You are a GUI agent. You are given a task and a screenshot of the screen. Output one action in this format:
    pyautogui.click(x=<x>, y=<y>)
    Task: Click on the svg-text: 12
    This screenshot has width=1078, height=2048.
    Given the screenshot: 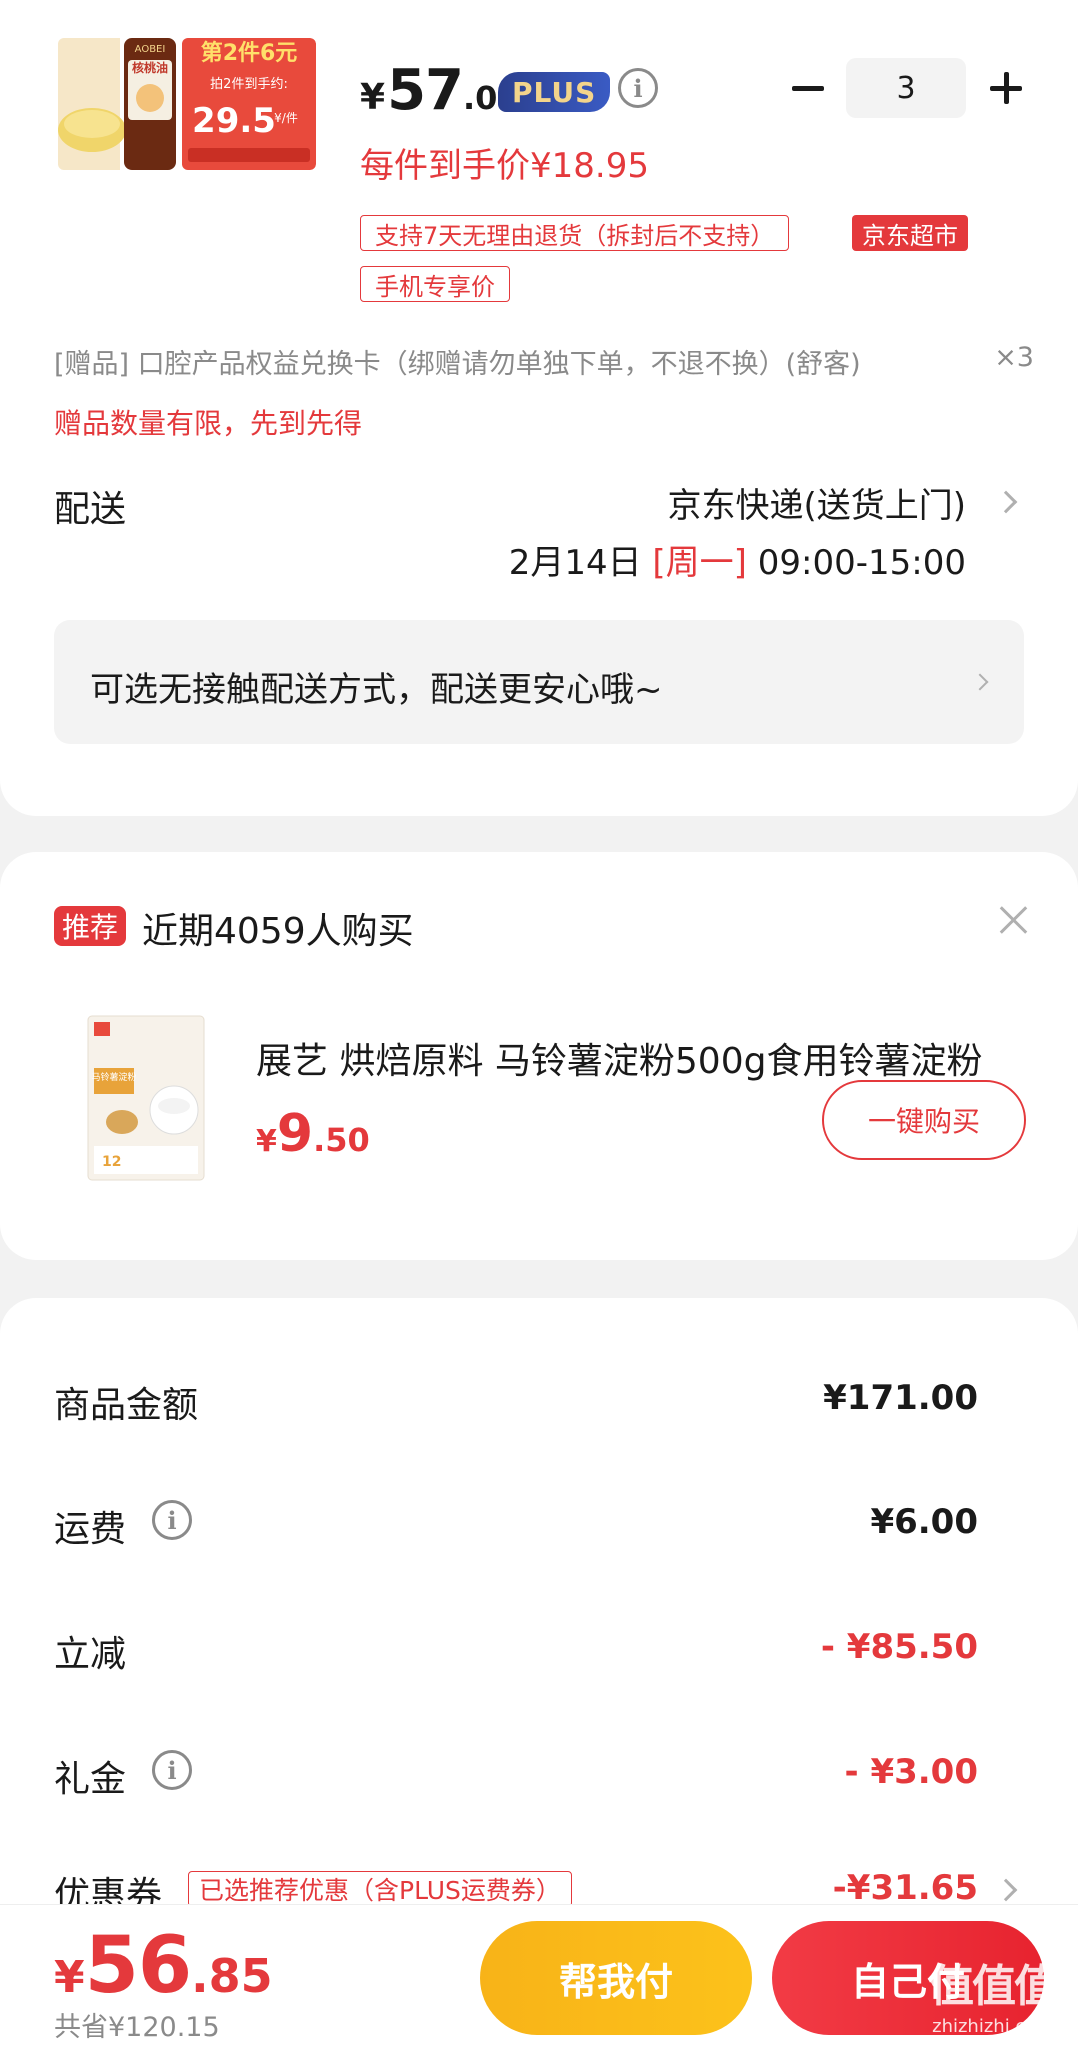 What is the action you would take?
    pyautogui.click(x=111, y=1162)
    